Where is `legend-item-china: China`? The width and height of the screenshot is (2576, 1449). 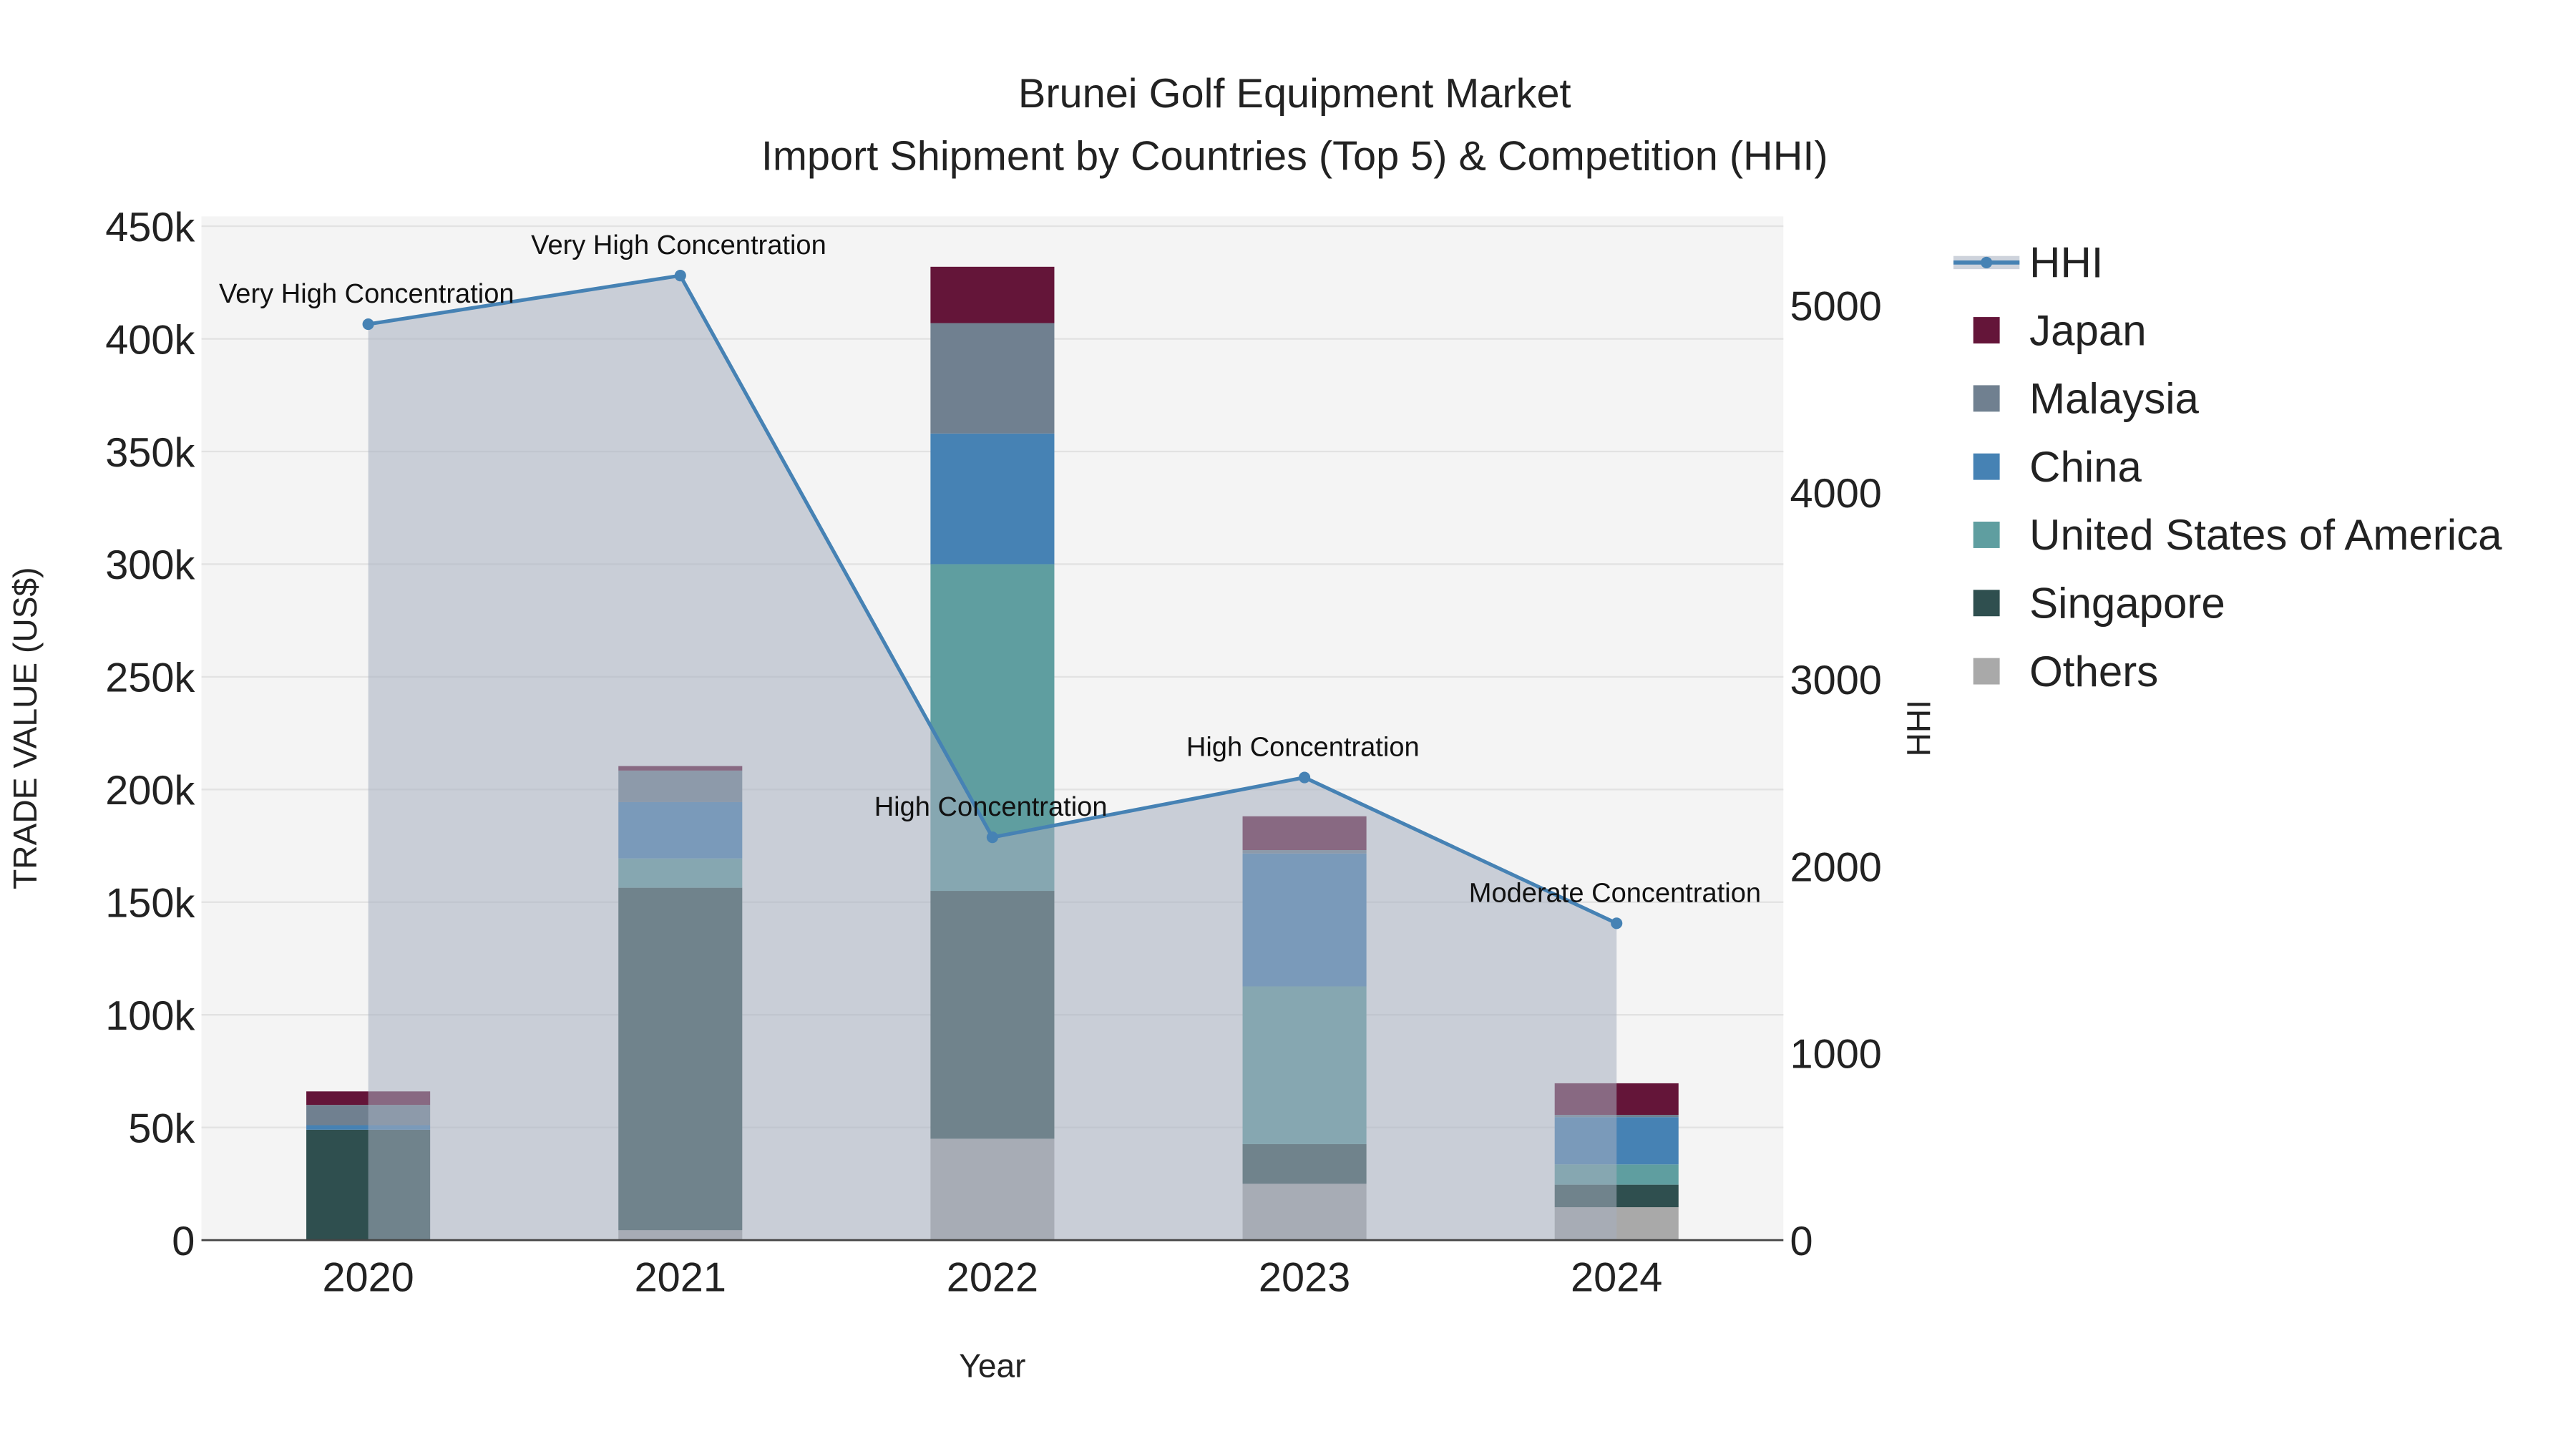
legend-item-china: China is located at coordinates (2085, 467).